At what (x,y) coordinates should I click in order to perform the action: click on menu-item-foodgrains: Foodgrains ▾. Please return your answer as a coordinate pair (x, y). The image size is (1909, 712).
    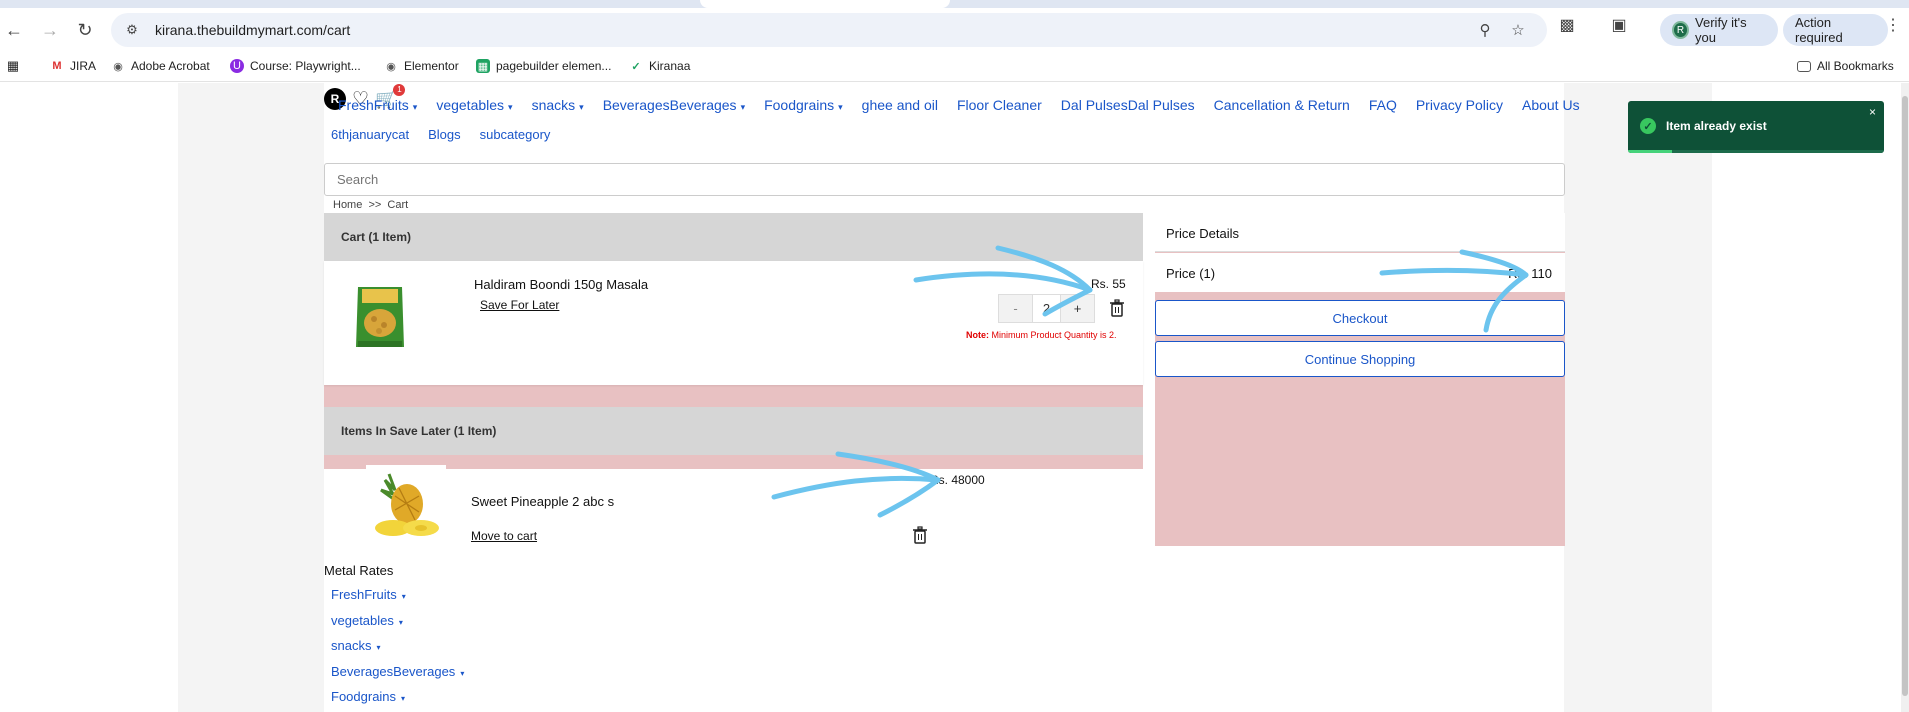
    Looking at the image, I should click on (803, 105).